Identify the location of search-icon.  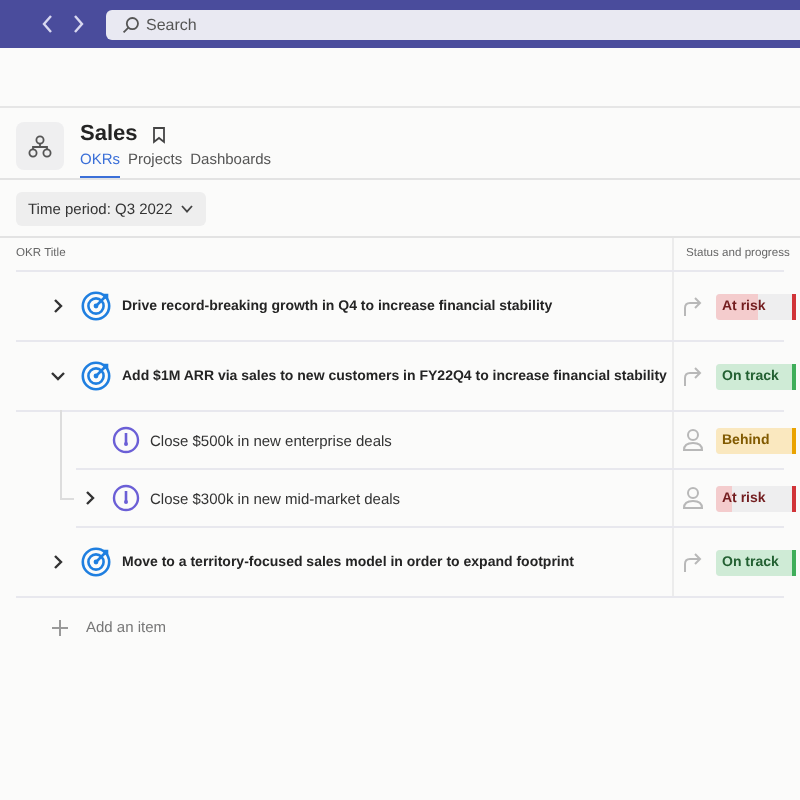
(131, 24).